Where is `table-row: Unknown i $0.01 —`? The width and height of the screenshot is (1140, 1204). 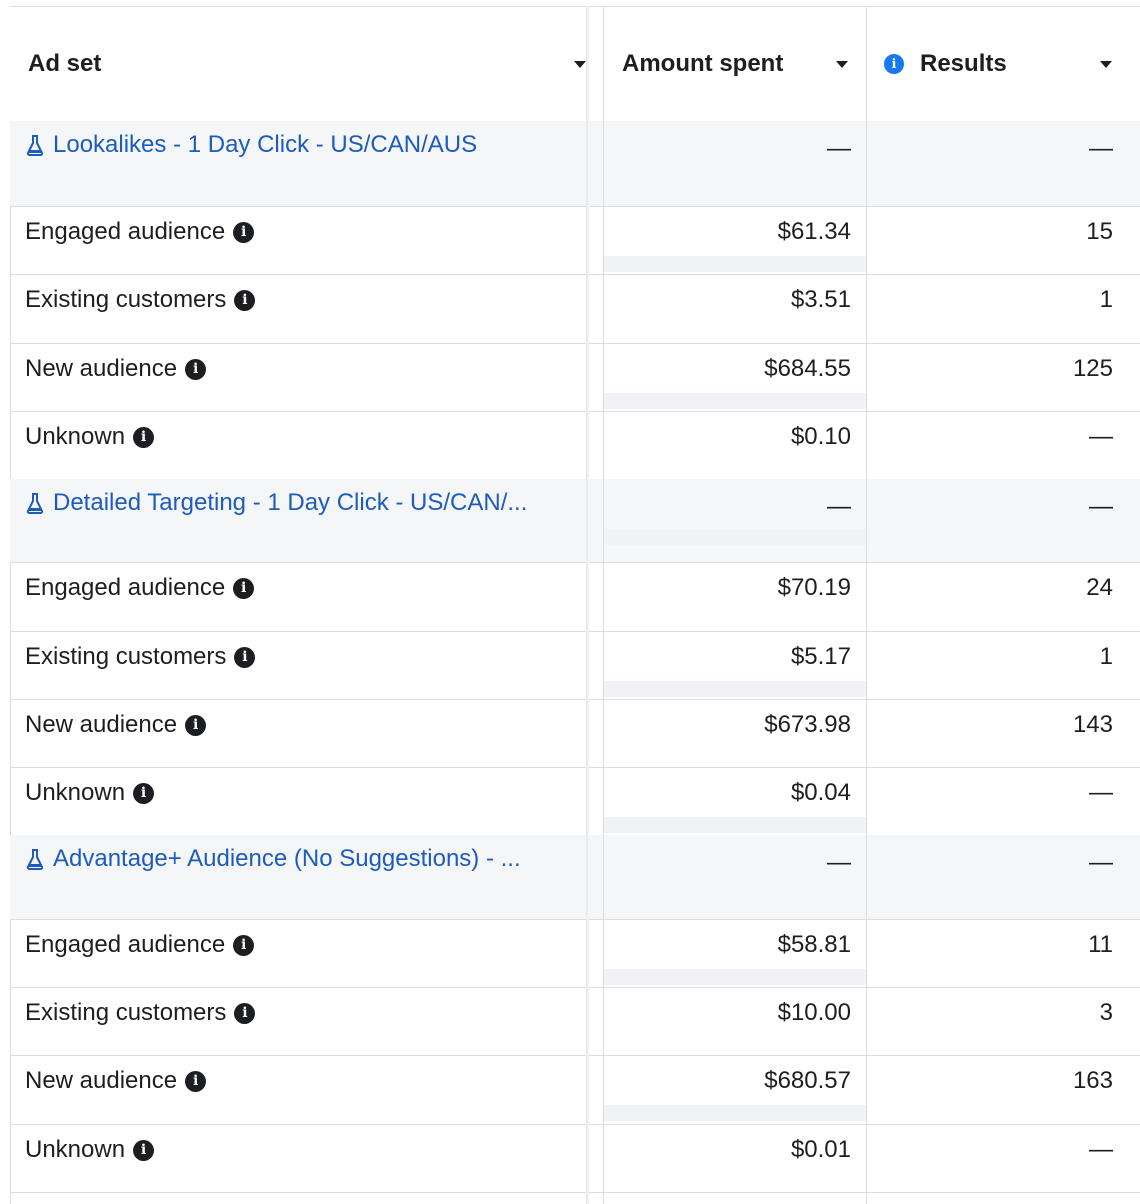 table-row: Unknown i $0.01 — is located at coordinates (575, 1158).